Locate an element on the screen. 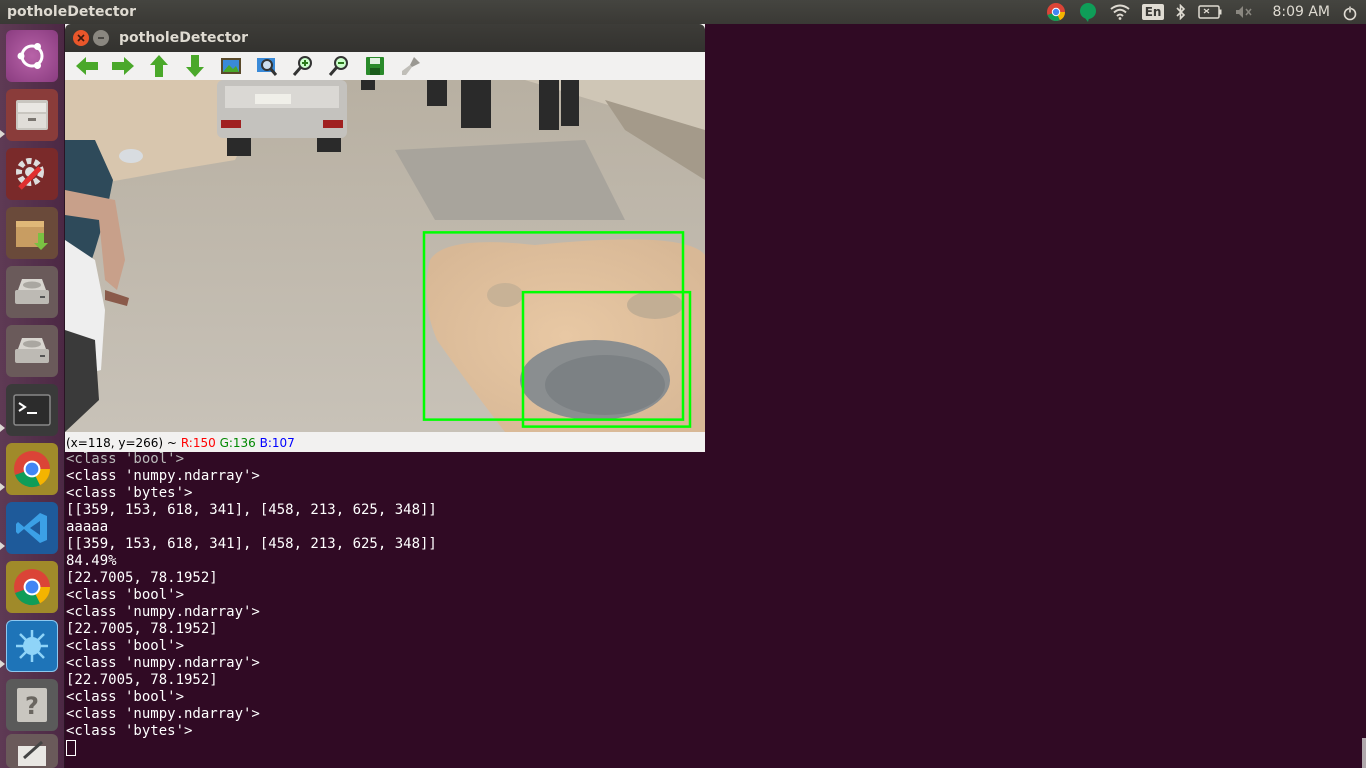 The width and height of the screenshot is (1366, 768). save-icon is located at coordinates (375, 66).